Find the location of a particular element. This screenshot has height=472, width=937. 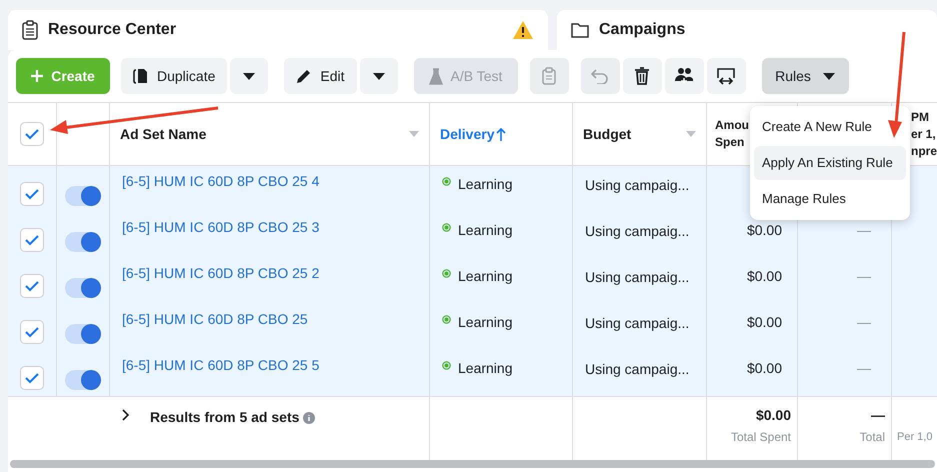

trash-icon is located at coordinates (642, 76).